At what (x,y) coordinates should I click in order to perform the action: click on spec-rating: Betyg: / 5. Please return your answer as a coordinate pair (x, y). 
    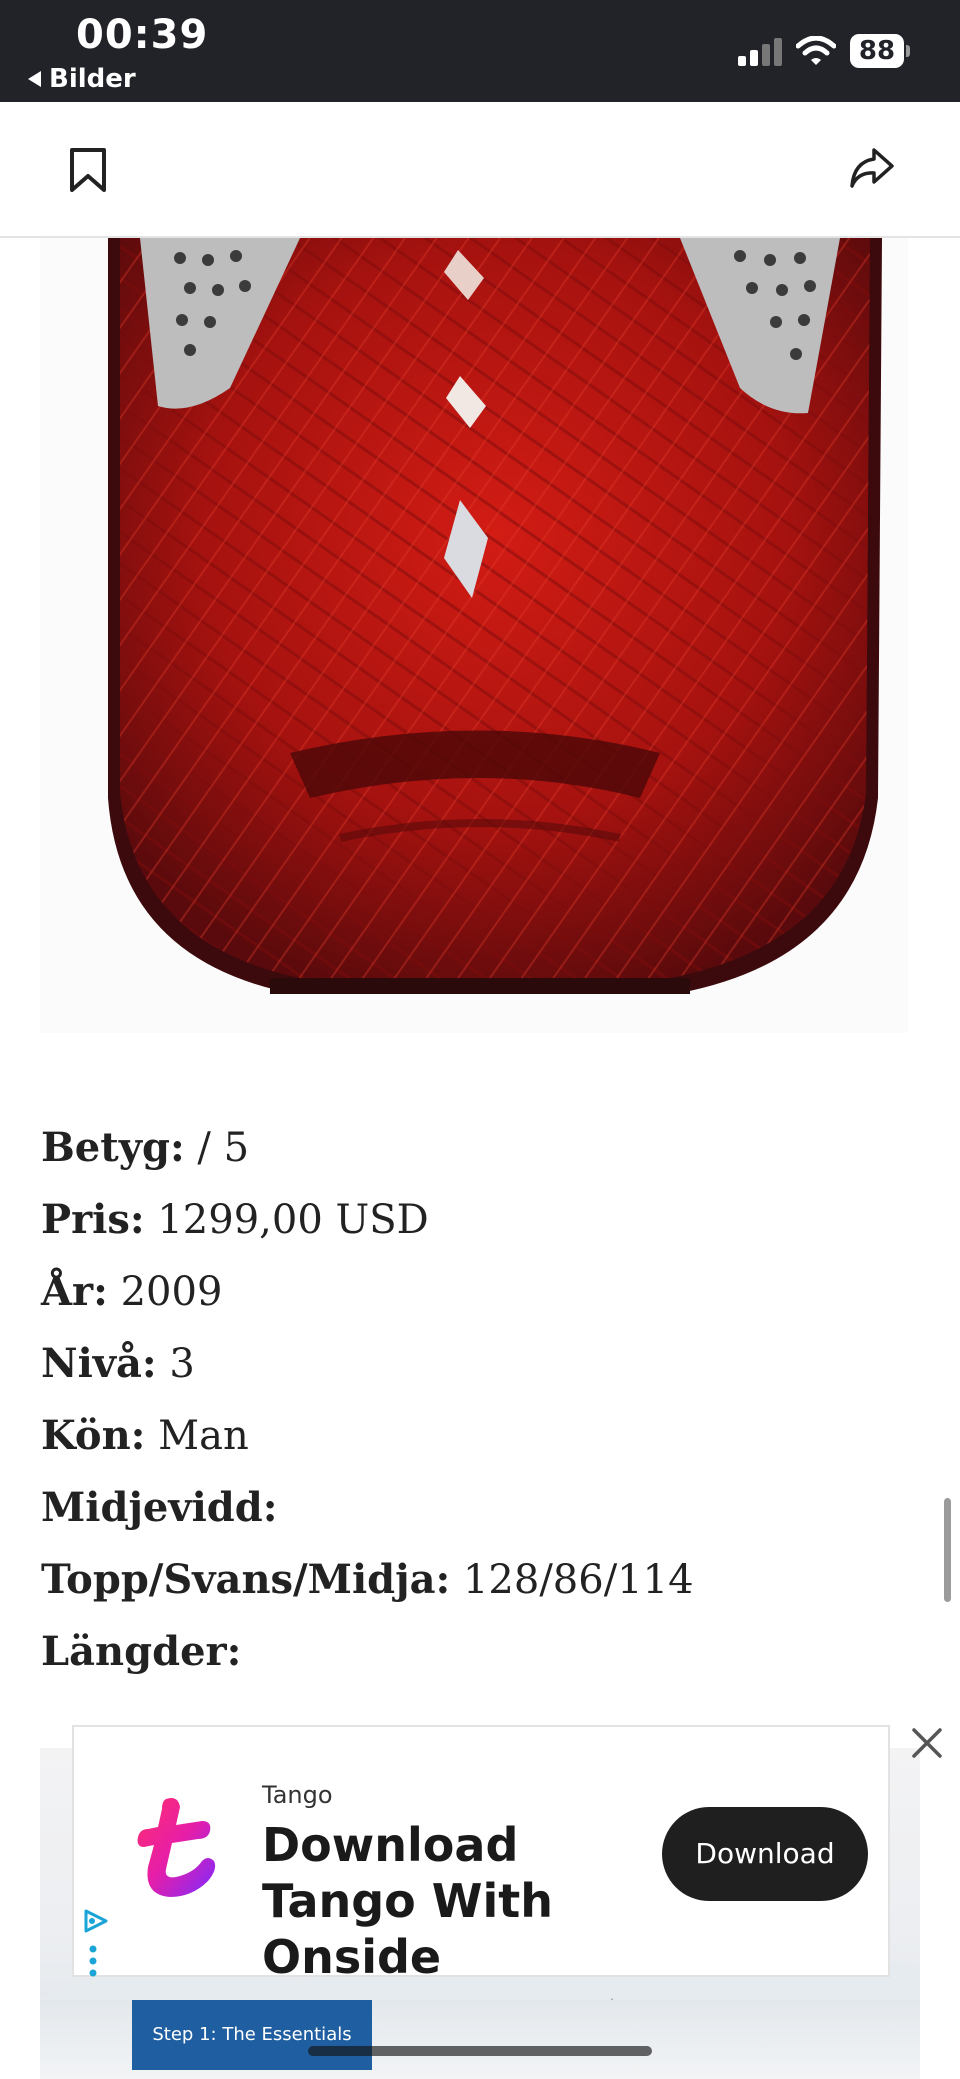
    Looking at the image, I should click on (145, 1147).